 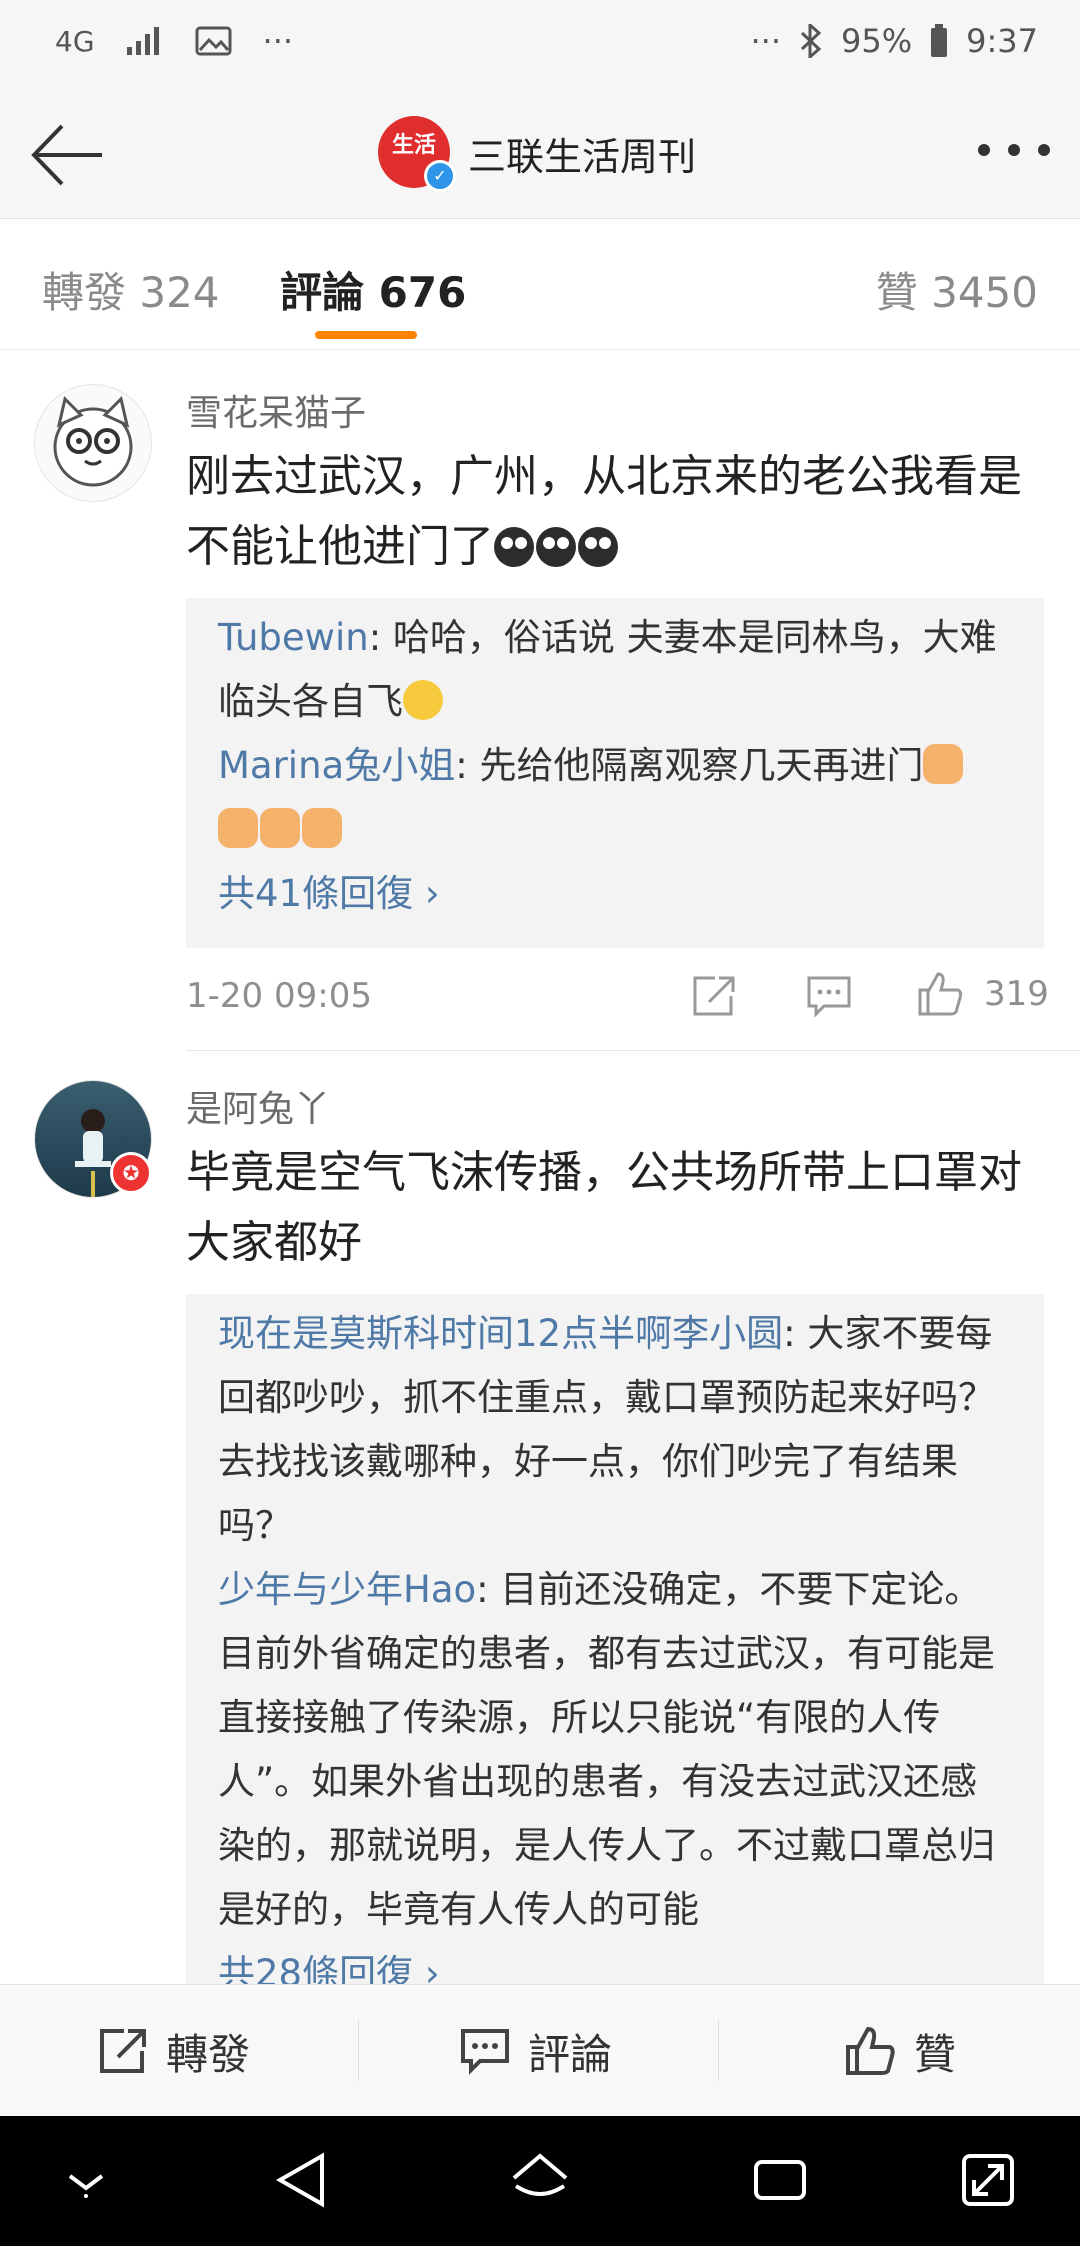 I want to click on weibo-badge-icon: ✪, so click(x=131, y=1173).